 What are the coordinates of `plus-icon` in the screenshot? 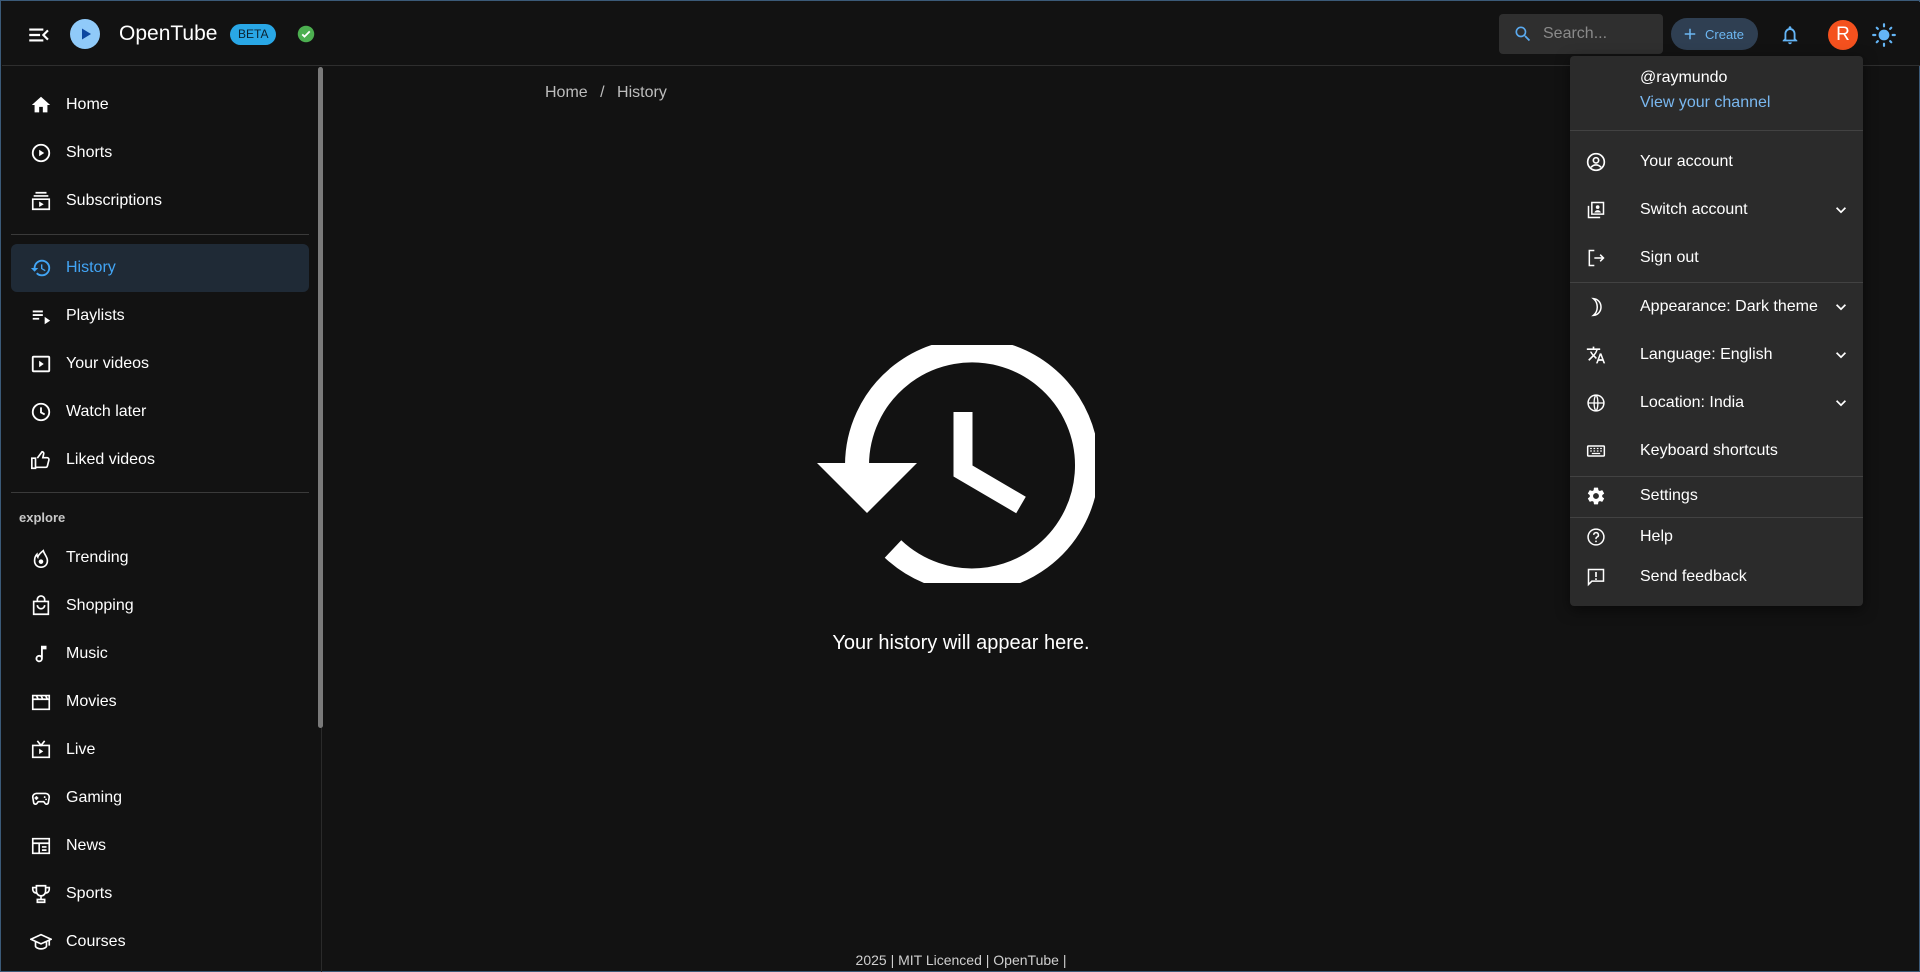 It's located at (1690, 34).